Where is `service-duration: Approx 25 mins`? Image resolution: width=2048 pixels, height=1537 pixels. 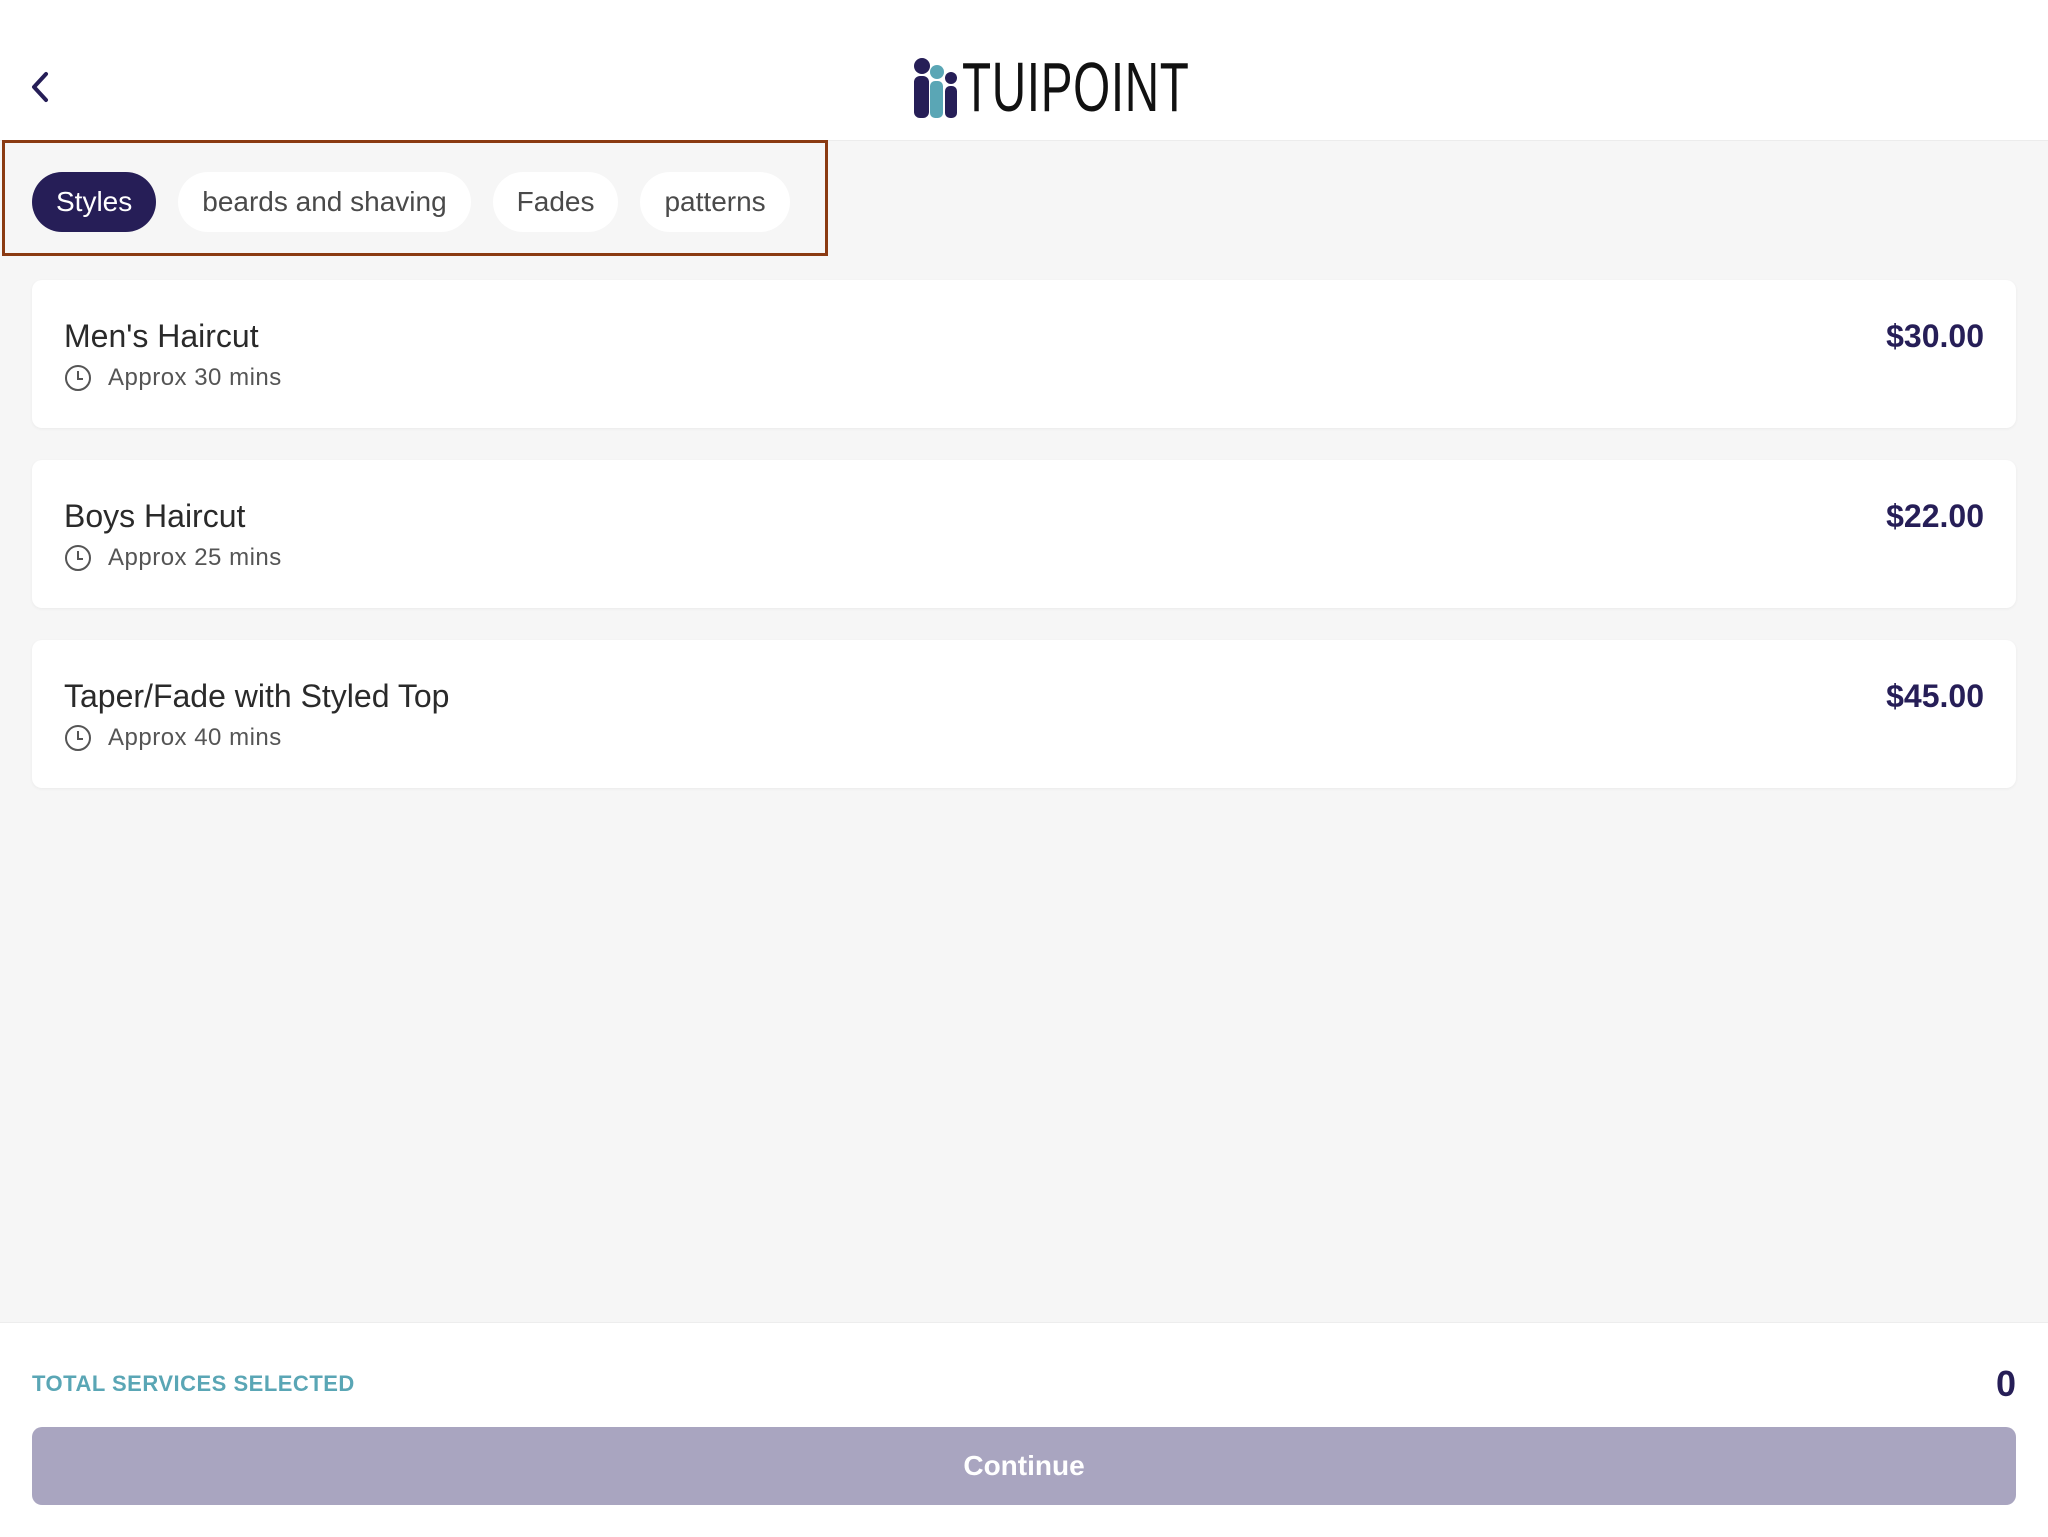
service-duration: Approx 25 mins is located at coordinates (173, 558).